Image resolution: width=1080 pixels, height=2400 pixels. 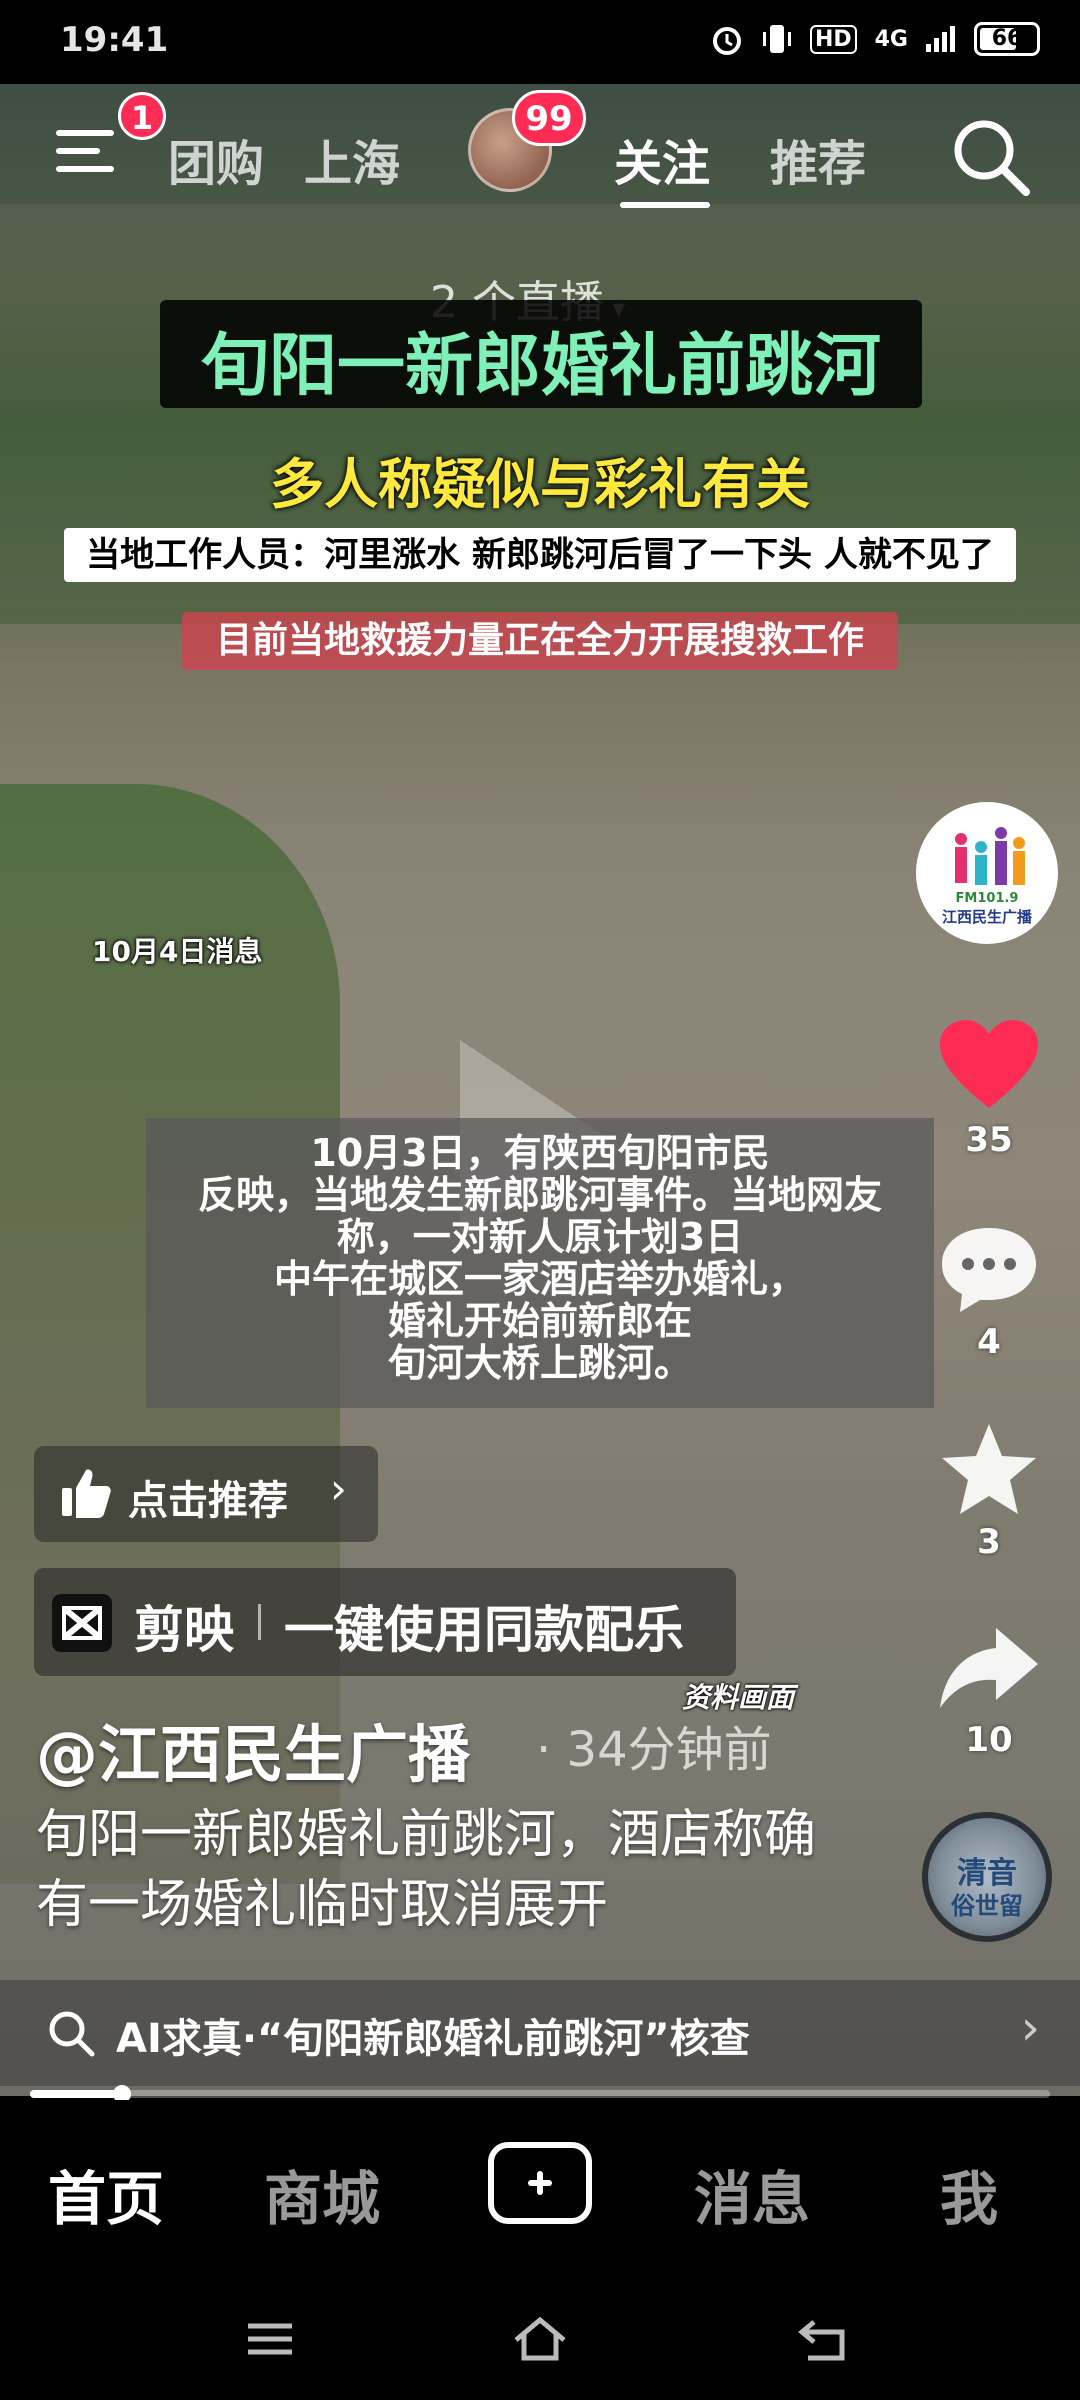 I want to click on menu-badge: 1, so click(x=142, y=116).